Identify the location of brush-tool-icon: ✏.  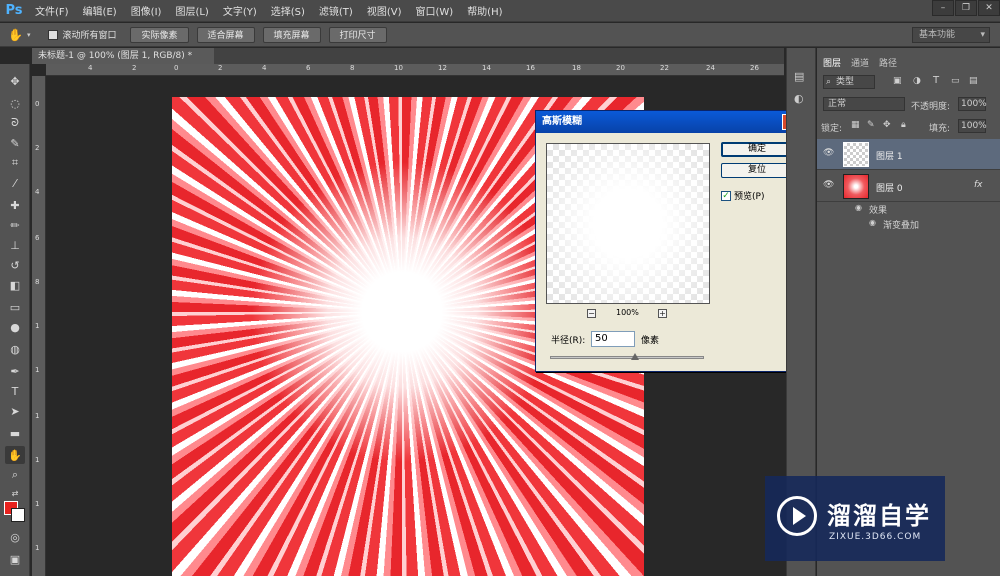
(15, 225).